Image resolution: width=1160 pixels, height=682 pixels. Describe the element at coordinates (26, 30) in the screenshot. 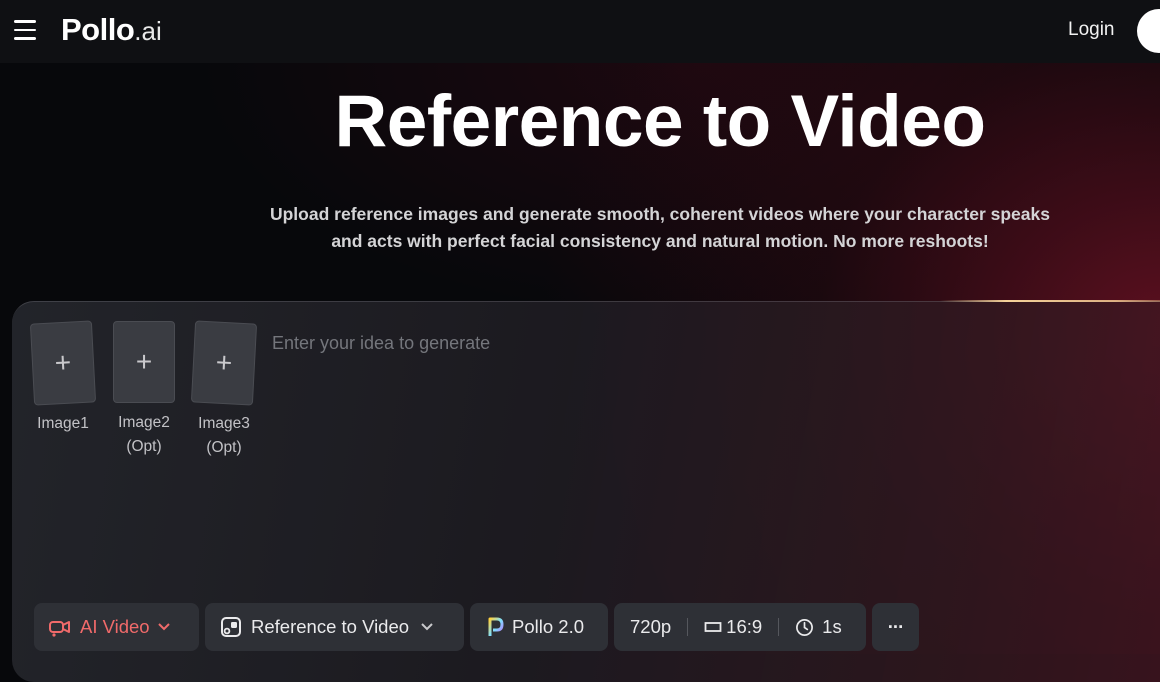

I see `hamburger-menu-icon` at that location.